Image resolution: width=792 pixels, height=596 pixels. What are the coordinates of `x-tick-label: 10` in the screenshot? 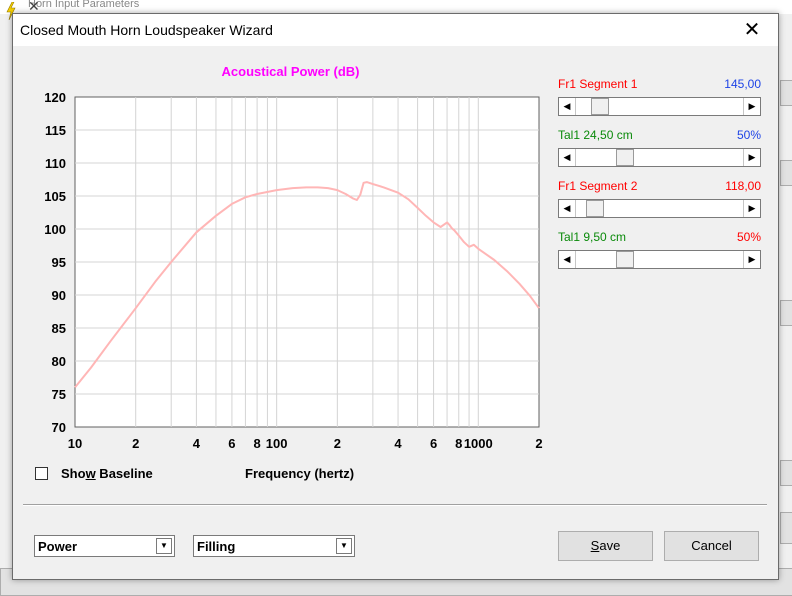 It's located at (75, 443).